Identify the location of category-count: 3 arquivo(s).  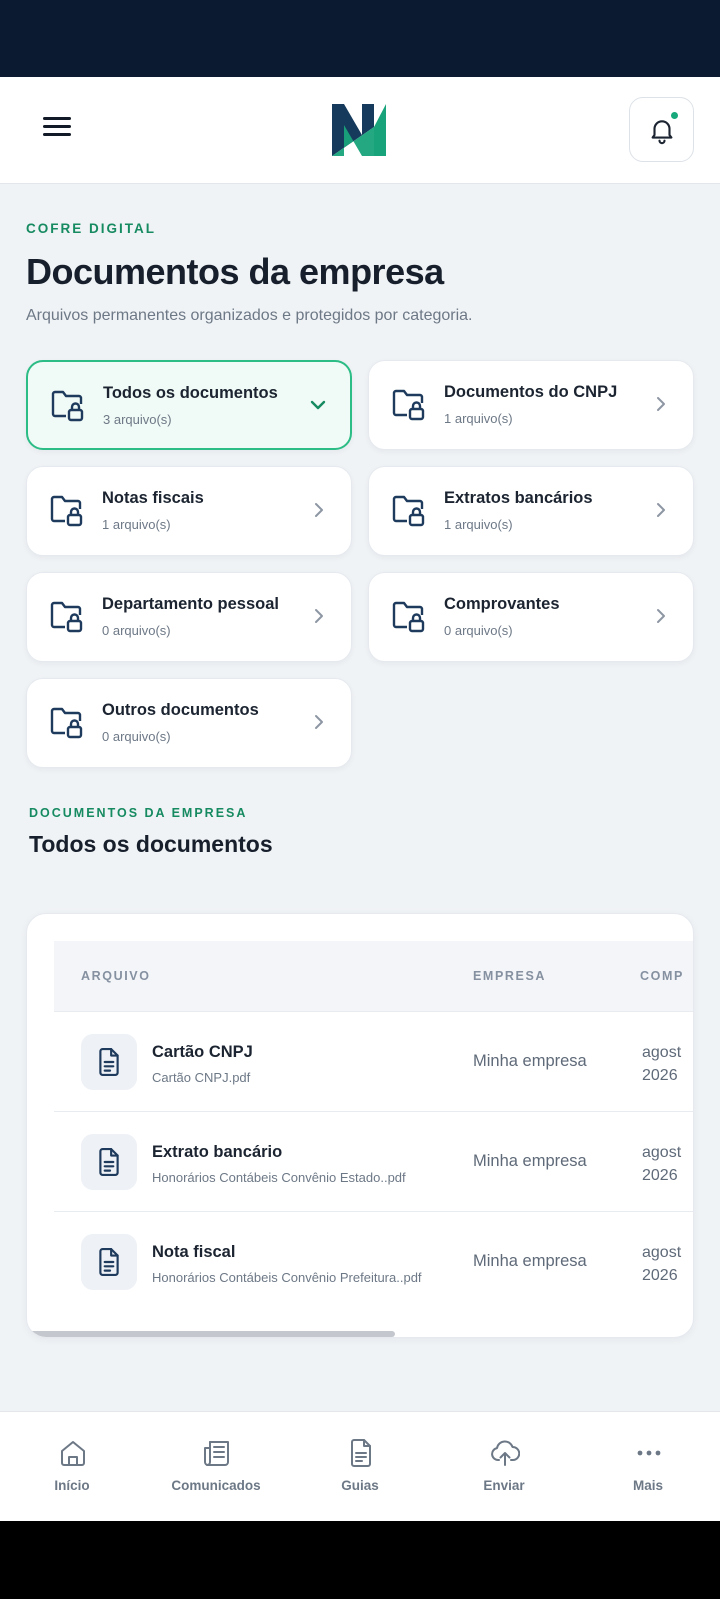
(137, 419).